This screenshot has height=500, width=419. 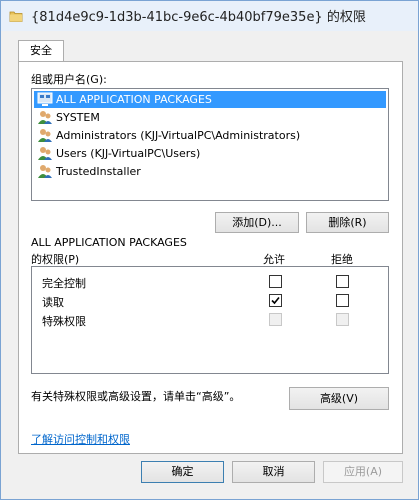 I want to click on list-item: TrustedInstaller, so click(x=210, y=171).